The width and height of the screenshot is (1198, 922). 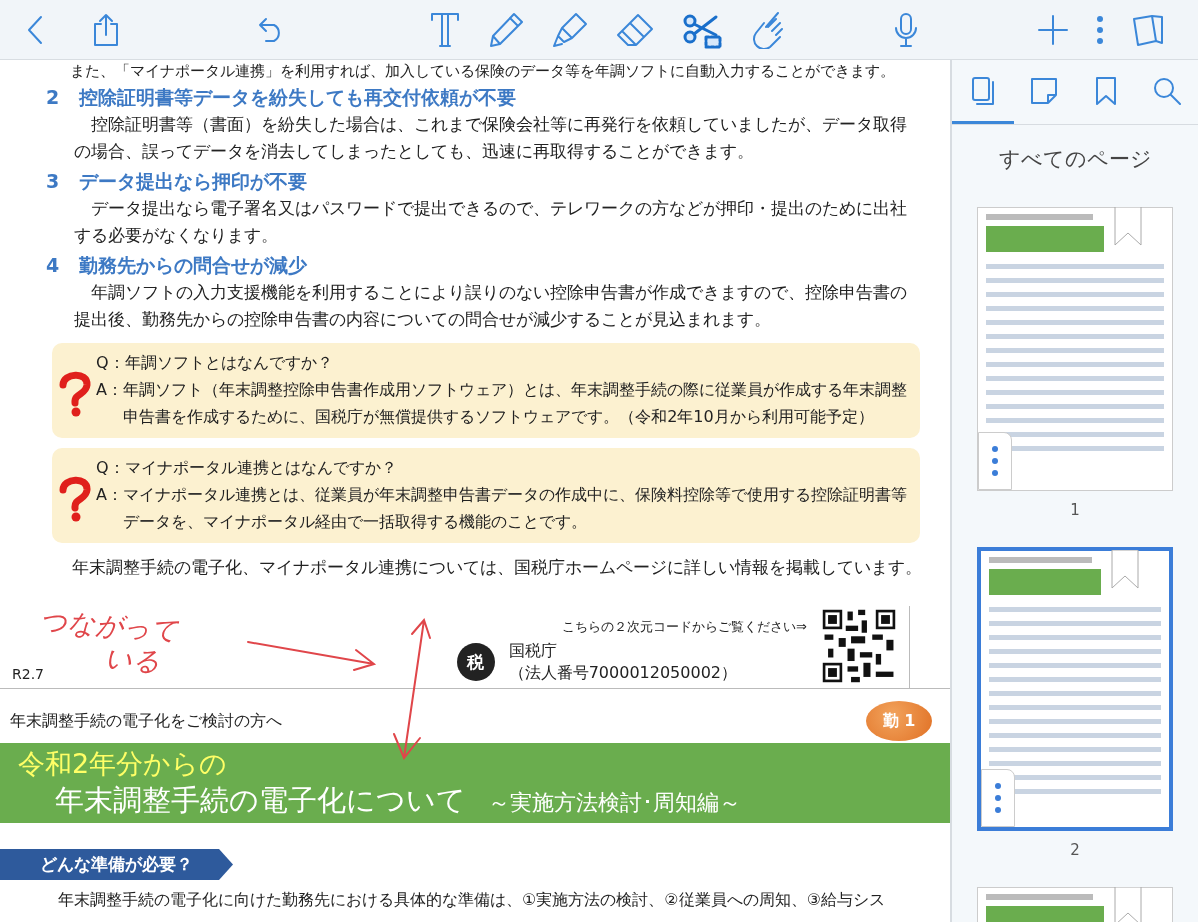 What do you see at coordinates (1075, 159) in the screenshot?
I see `sidebar-heading: すべてのページ` at bounding box center [1075, 159].